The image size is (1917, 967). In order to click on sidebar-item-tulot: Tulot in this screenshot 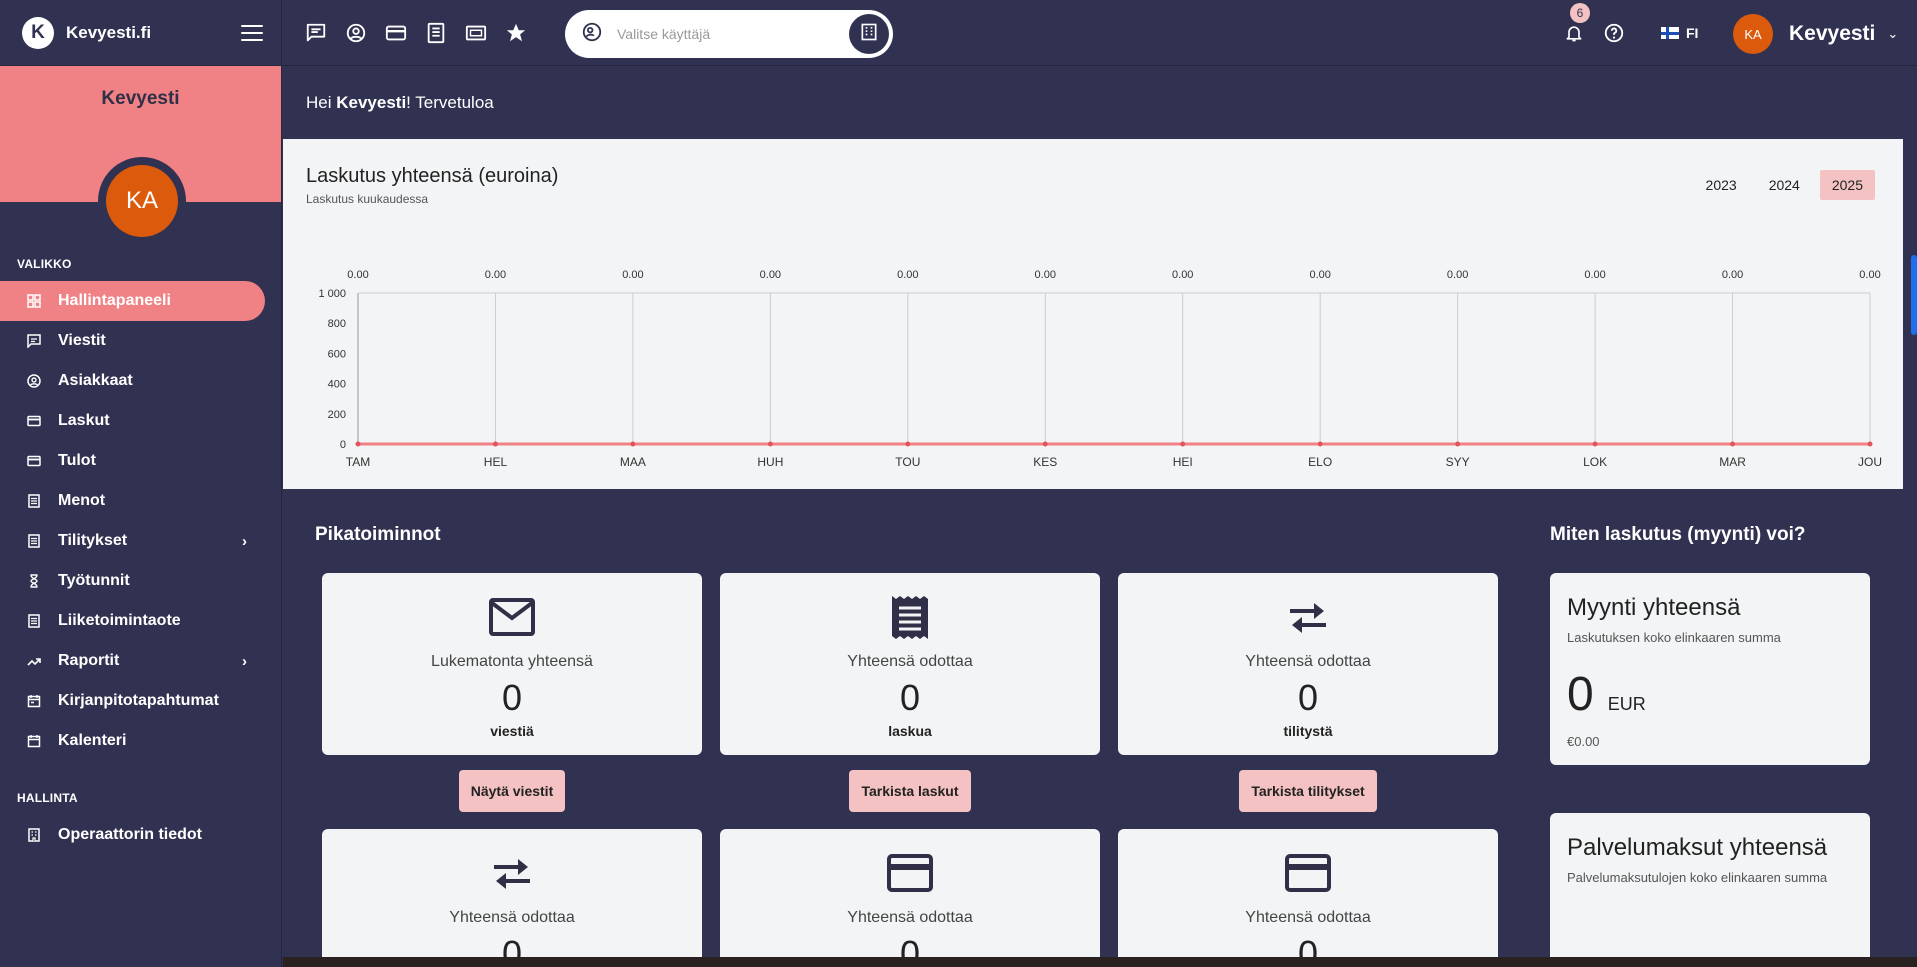, I will do `click(140, 461)`.